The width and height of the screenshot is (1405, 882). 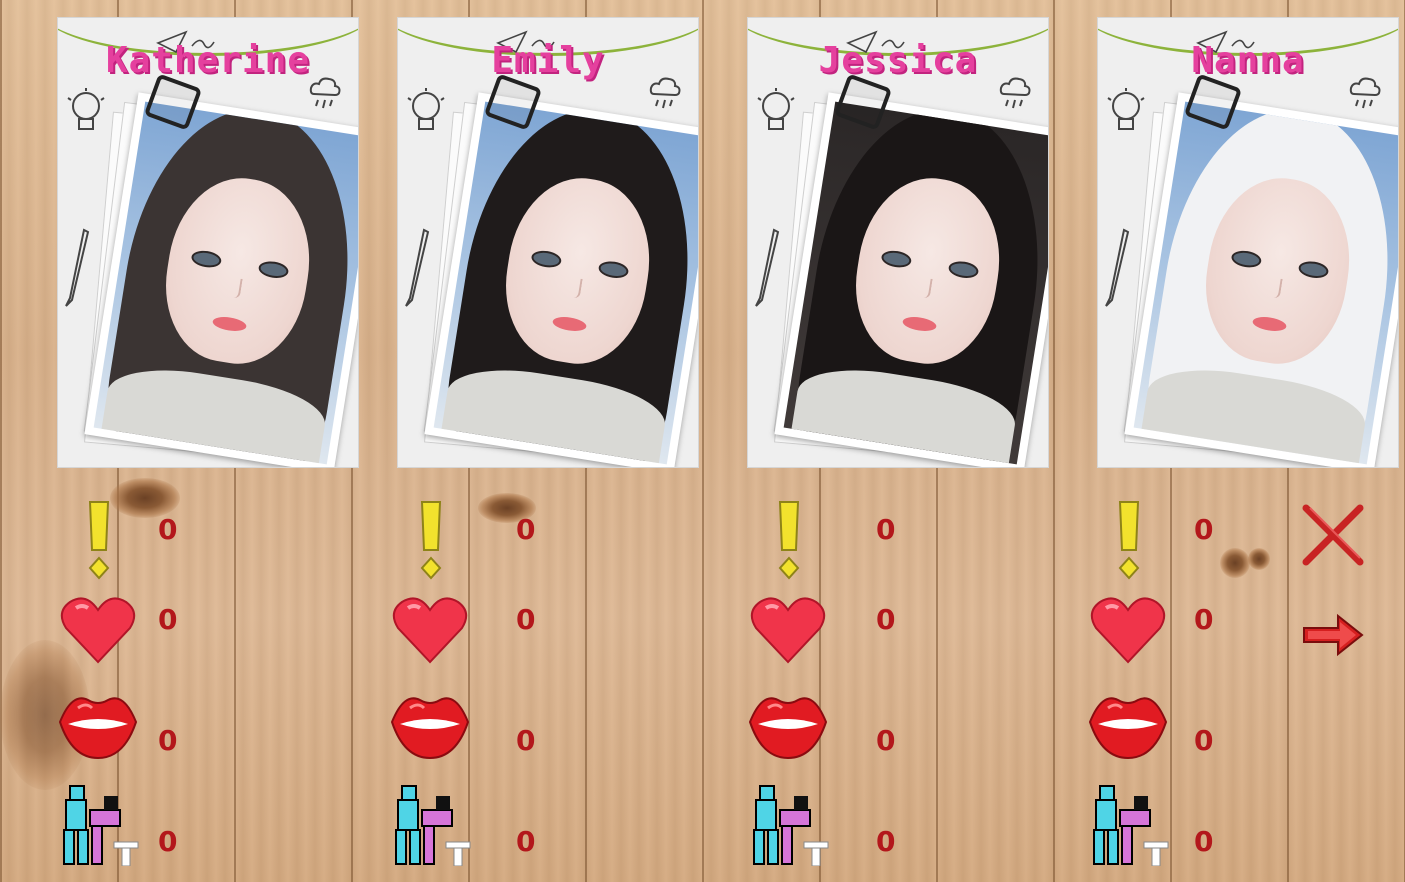 I want to click on character-card: Jessica, so click(x=898, y=242).